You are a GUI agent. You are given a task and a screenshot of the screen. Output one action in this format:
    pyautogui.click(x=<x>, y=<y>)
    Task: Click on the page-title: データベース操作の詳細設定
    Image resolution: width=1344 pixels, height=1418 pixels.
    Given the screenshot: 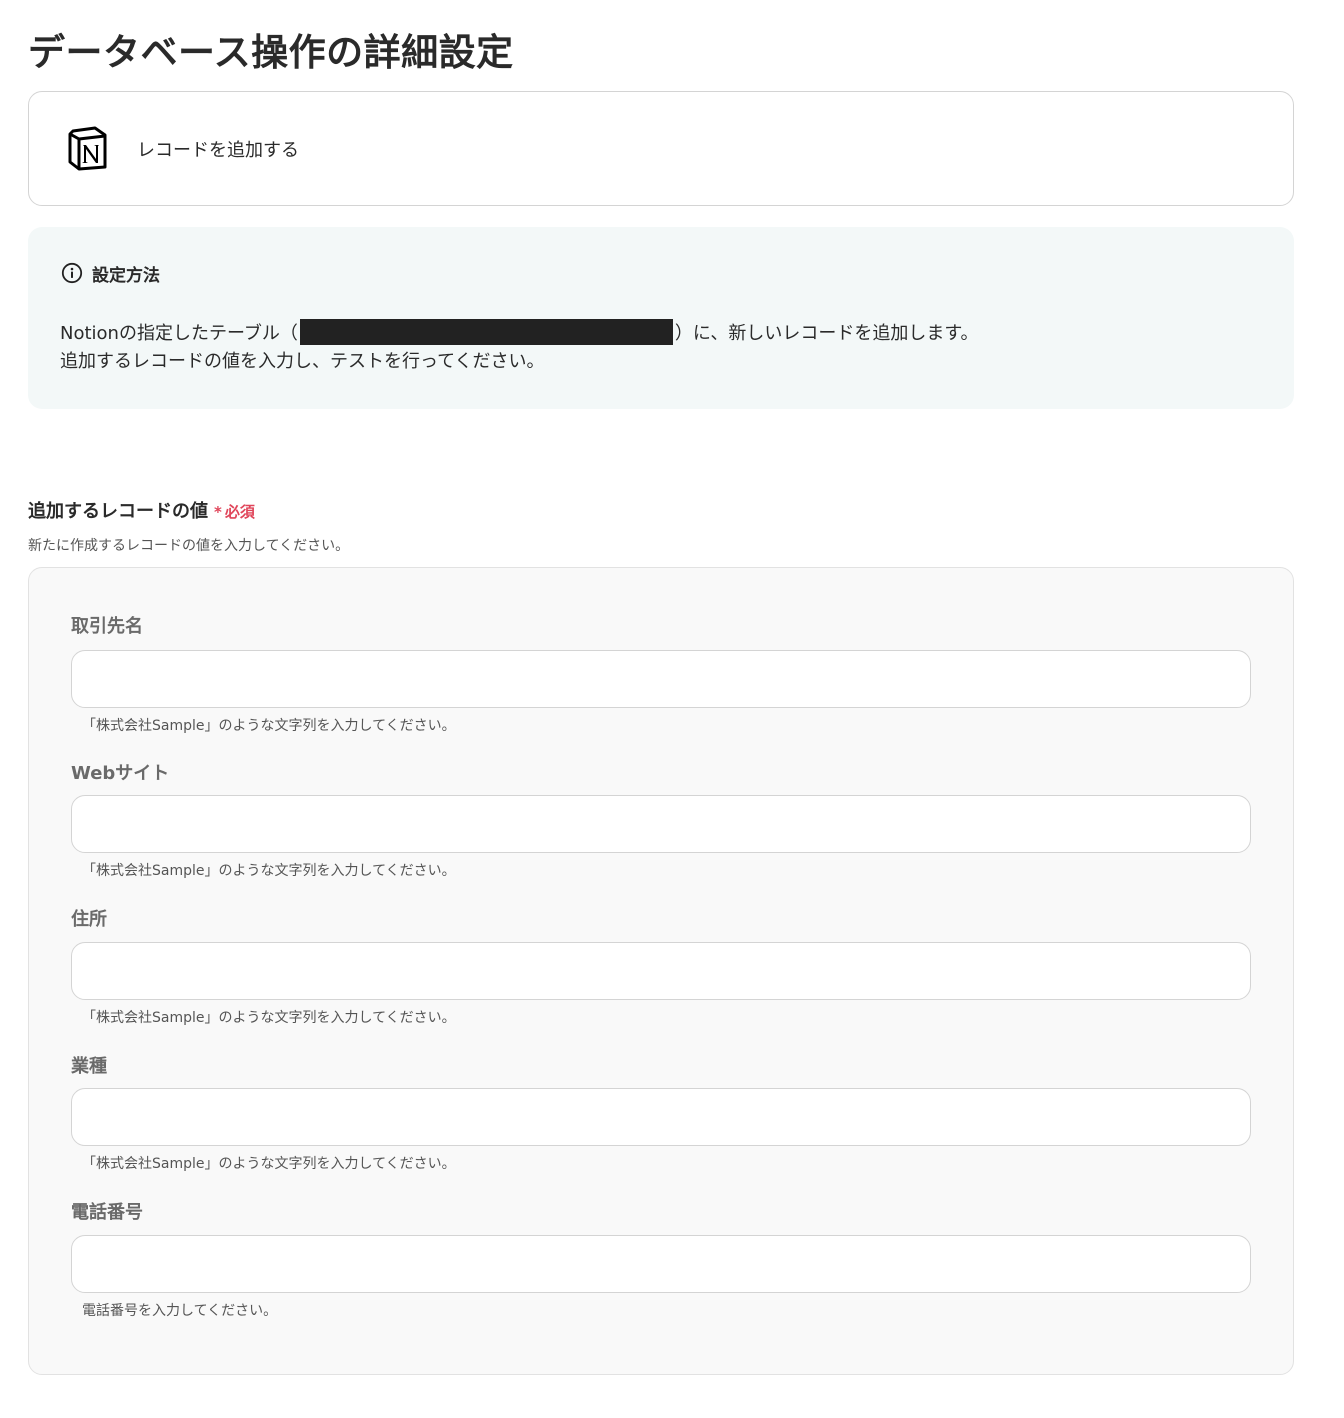 What is the action you would take?
    pyautogui.click(x=271, y=52)
    